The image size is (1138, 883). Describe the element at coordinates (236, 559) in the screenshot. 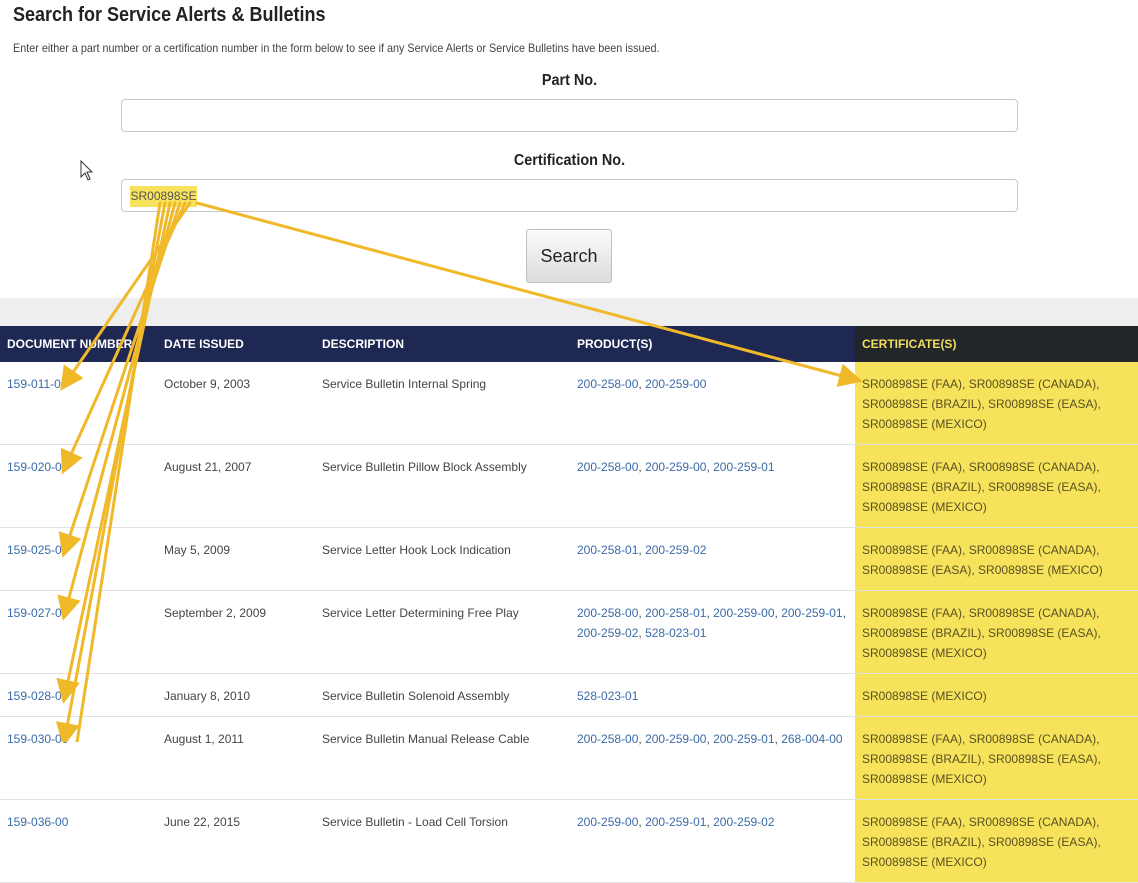

I see `date-issued-cell: May 5, 2009` at that location.